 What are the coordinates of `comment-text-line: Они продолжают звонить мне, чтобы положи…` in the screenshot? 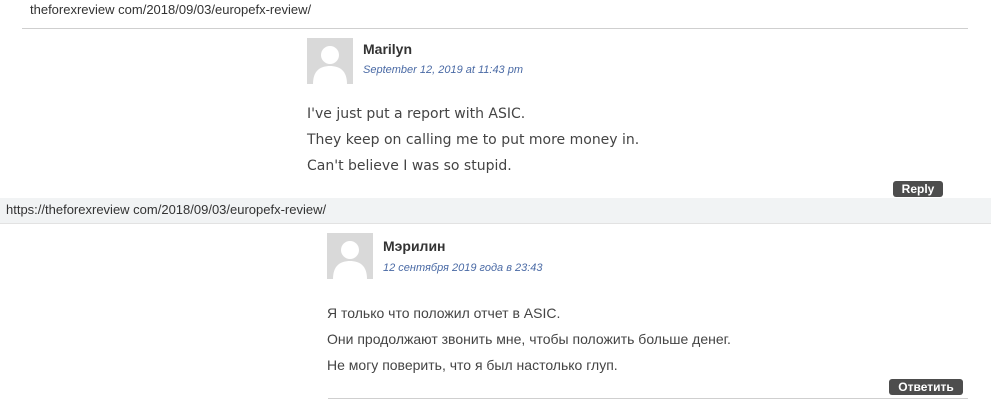 It's located at (529, 339).